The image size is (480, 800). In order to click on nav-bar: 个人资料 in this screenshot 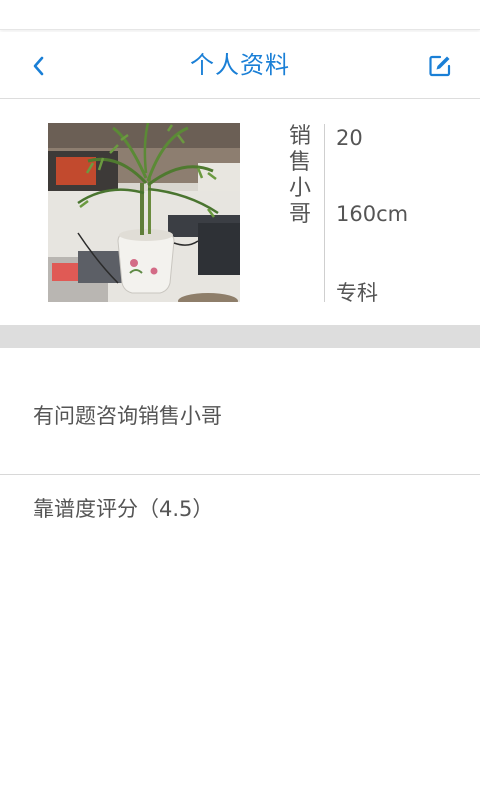, I will do `click(240, 65)`.